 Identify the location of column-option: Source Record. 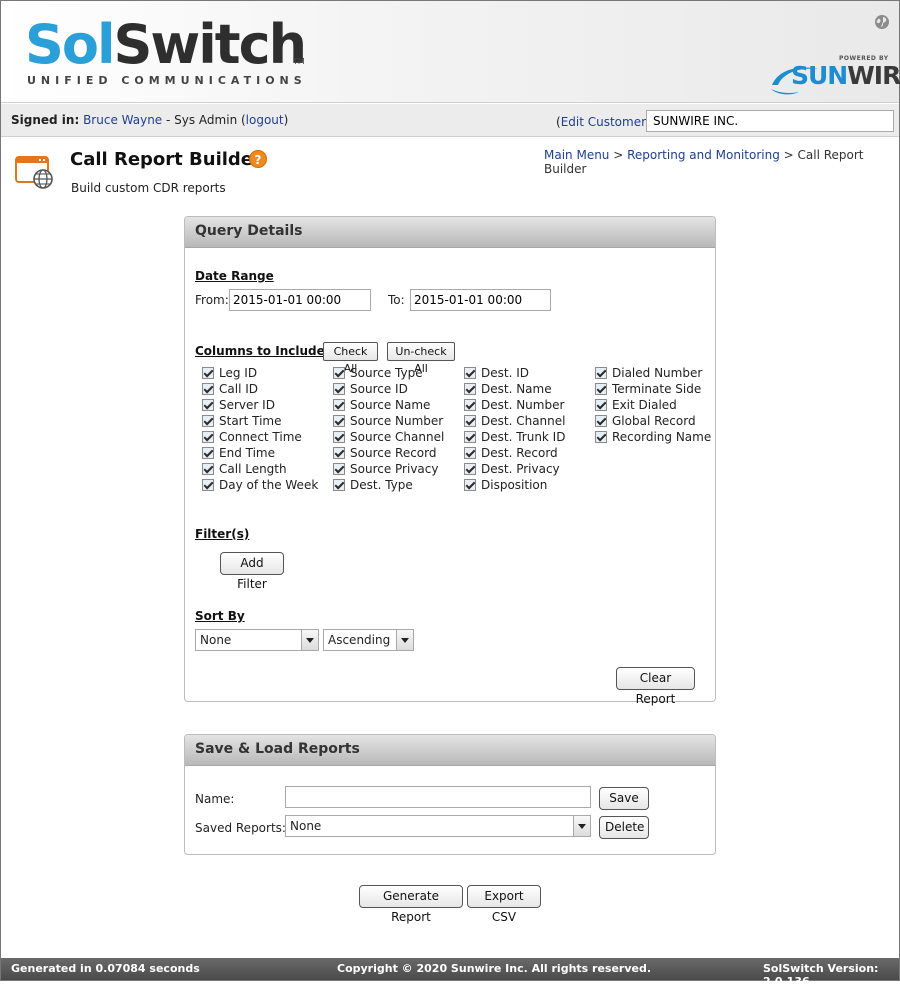
(388, 453).